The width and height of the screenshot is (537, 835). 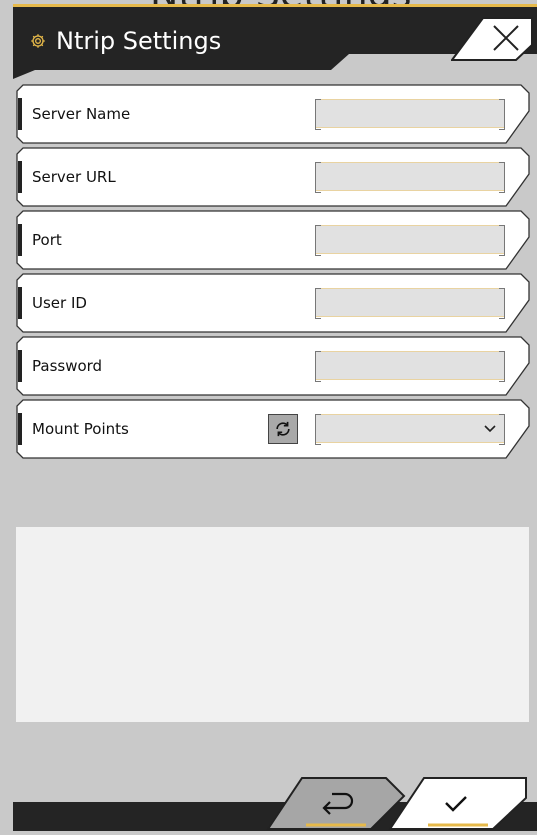 I want to click on chevron-down-icon, so click(x=490, y=429).